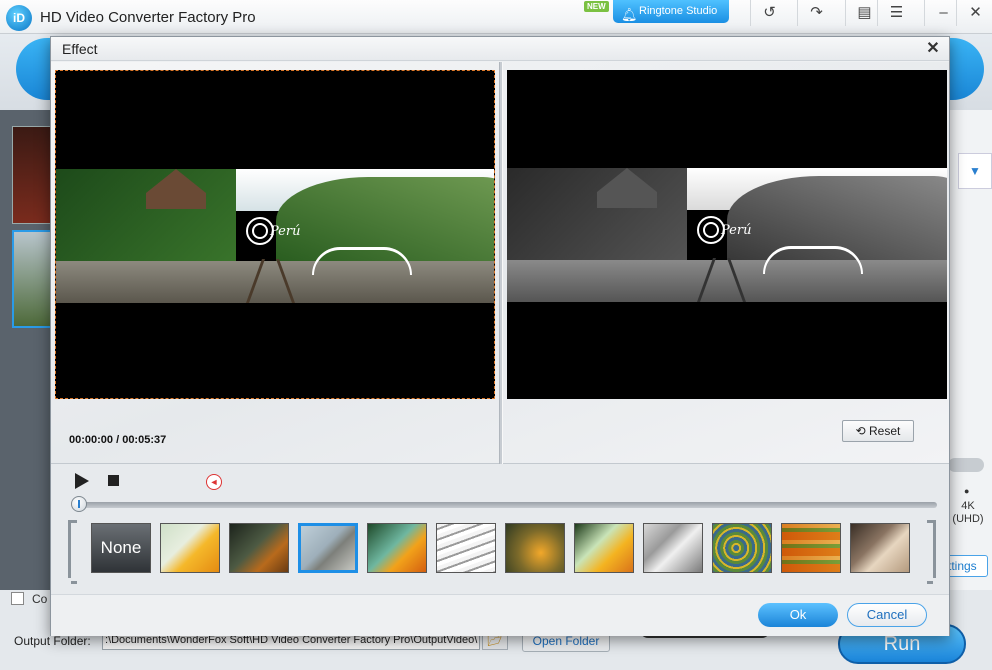  What do you see at coordinates (118, 440) in the screenshot?
I see `timecode: 00:00:00 / 00:05:37` at bounding box center [118, 440].